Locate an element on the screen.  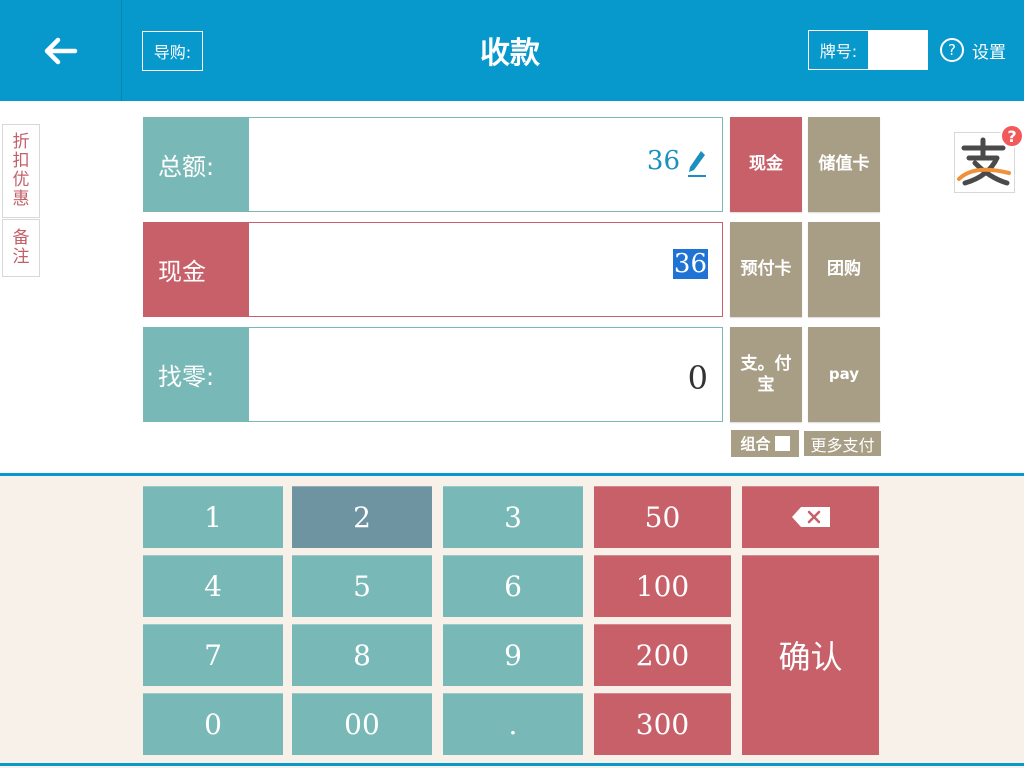
key-7: 7 is located at coordinates (213, 655).